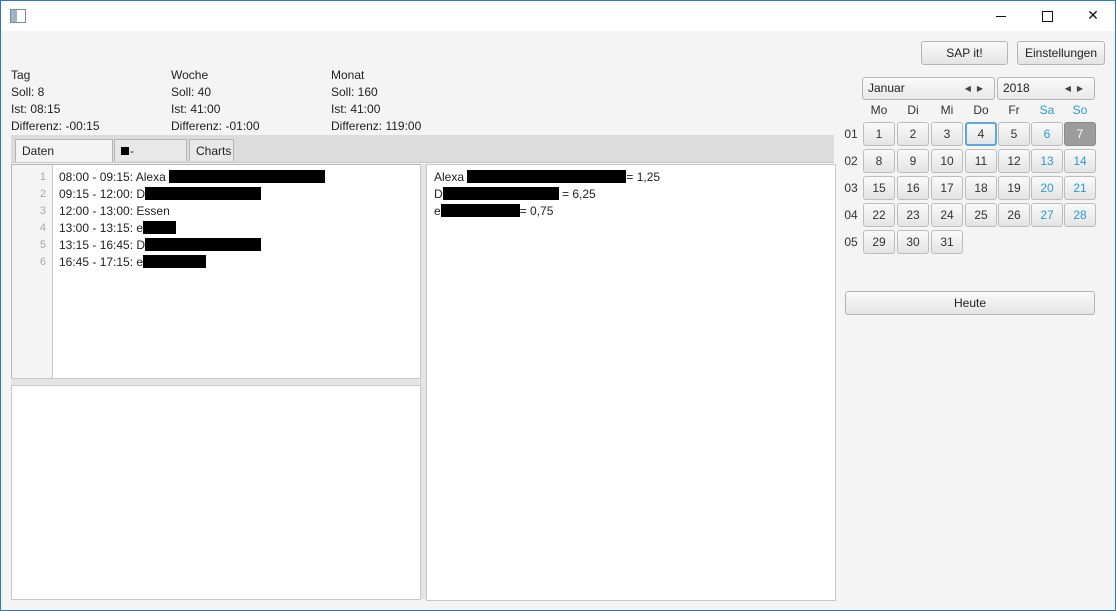 Image resolution: width=1116 pixels, height=611 pixels. What do you see at coordinates (1014, 110) in the screenshot?
I see `calendar-day-header: Fr` at bounding box center [1014, 110].